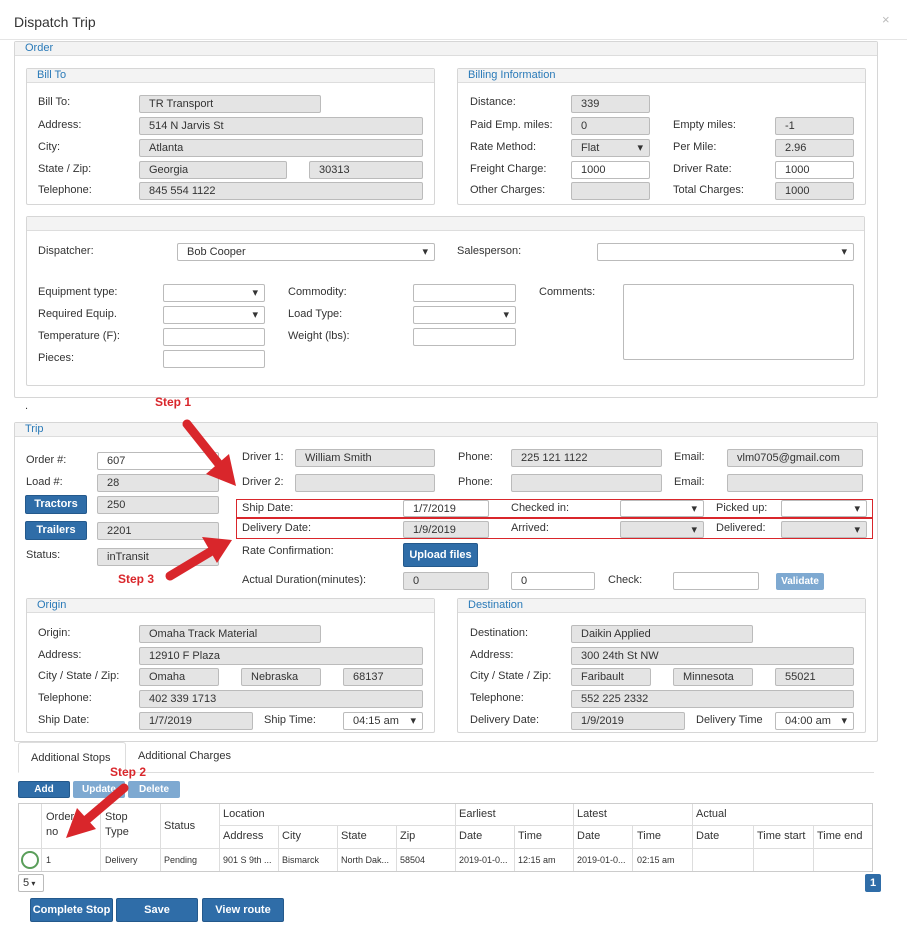 This screenshot has width=907, height=941. Describe the element at coordinates (586, 483) in the screenshot. I see `phone2-field` at that location.